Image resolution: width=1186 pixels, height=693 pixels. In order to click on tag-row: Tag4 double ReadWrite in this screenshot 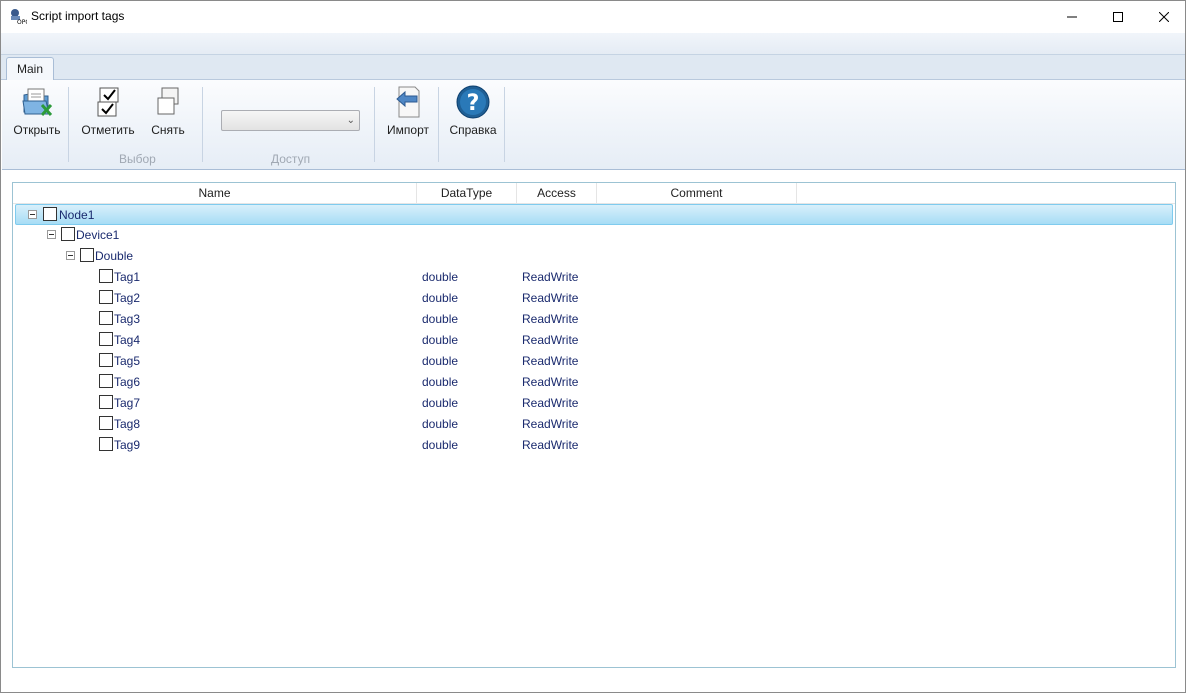, I will do `click(594, 340)`.